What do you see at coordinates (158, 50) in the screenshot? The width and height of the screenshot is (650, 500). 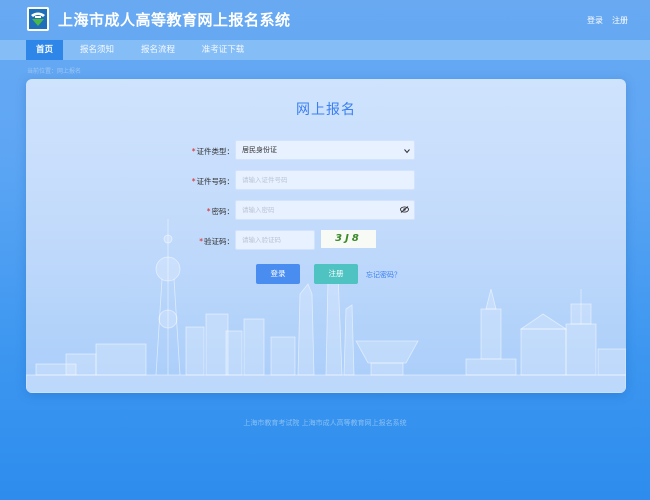 I see `nav-item-registration-process: 报名流程` at bounding box center [158, 50].